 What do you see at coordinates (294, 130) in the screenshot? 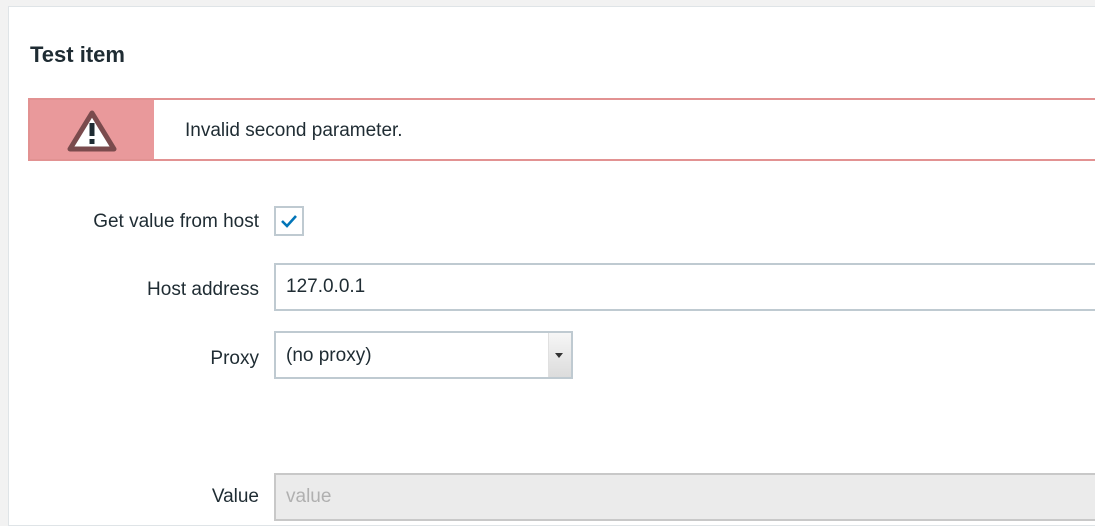
I see `error-message-text: Invalid second parameter.` at bounding box center [294, 130].